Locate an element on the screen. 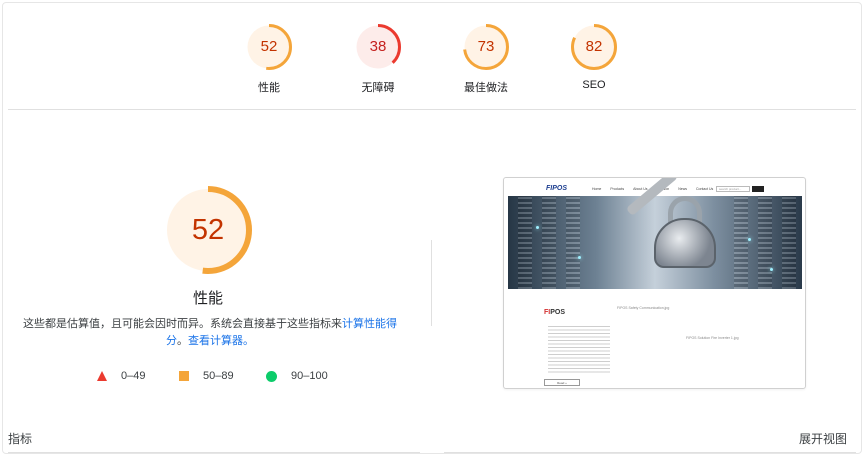 This screenshot has width=864, height=456. metrics-divider-left is located at coordinates (214, 452).